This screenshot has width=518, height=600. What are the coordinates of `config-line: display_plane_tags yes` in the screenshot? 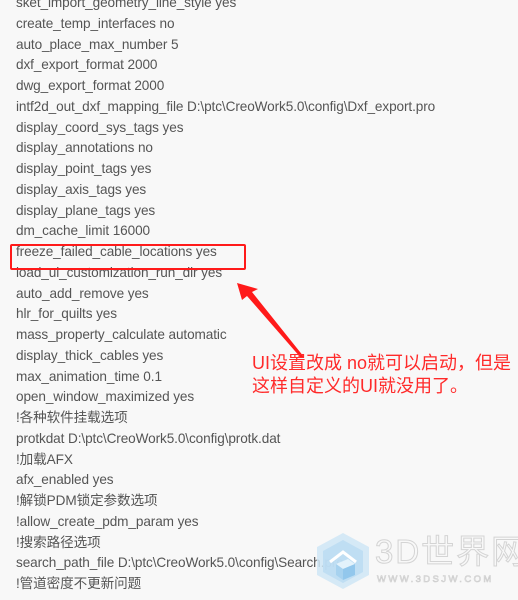 It's located at (86, 210).